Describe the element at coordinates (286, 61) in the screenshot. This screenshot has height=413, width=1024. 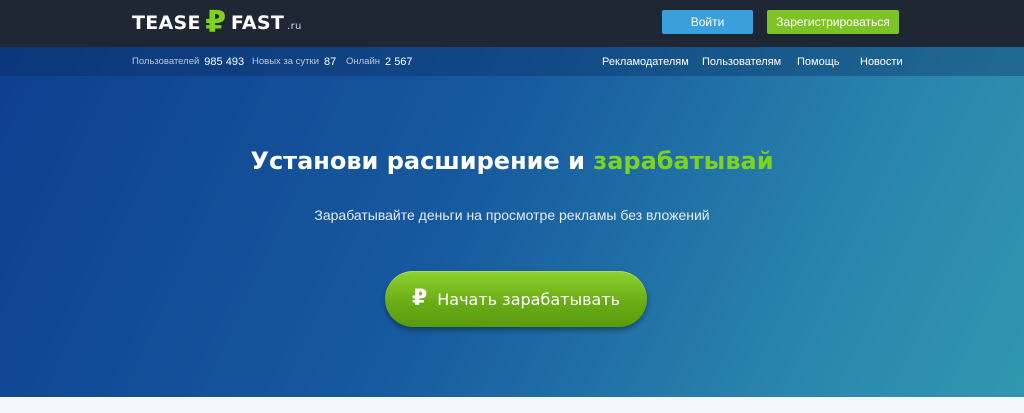
I see `stat-new-today-label: Новых за сутки` at that location.